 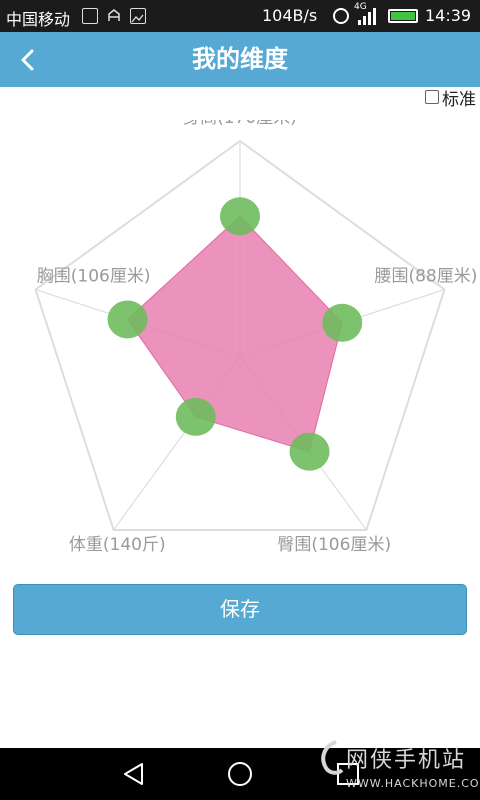 I want to click on radar-axis-label: 身高(170厘米), so click(x=240, y=124).